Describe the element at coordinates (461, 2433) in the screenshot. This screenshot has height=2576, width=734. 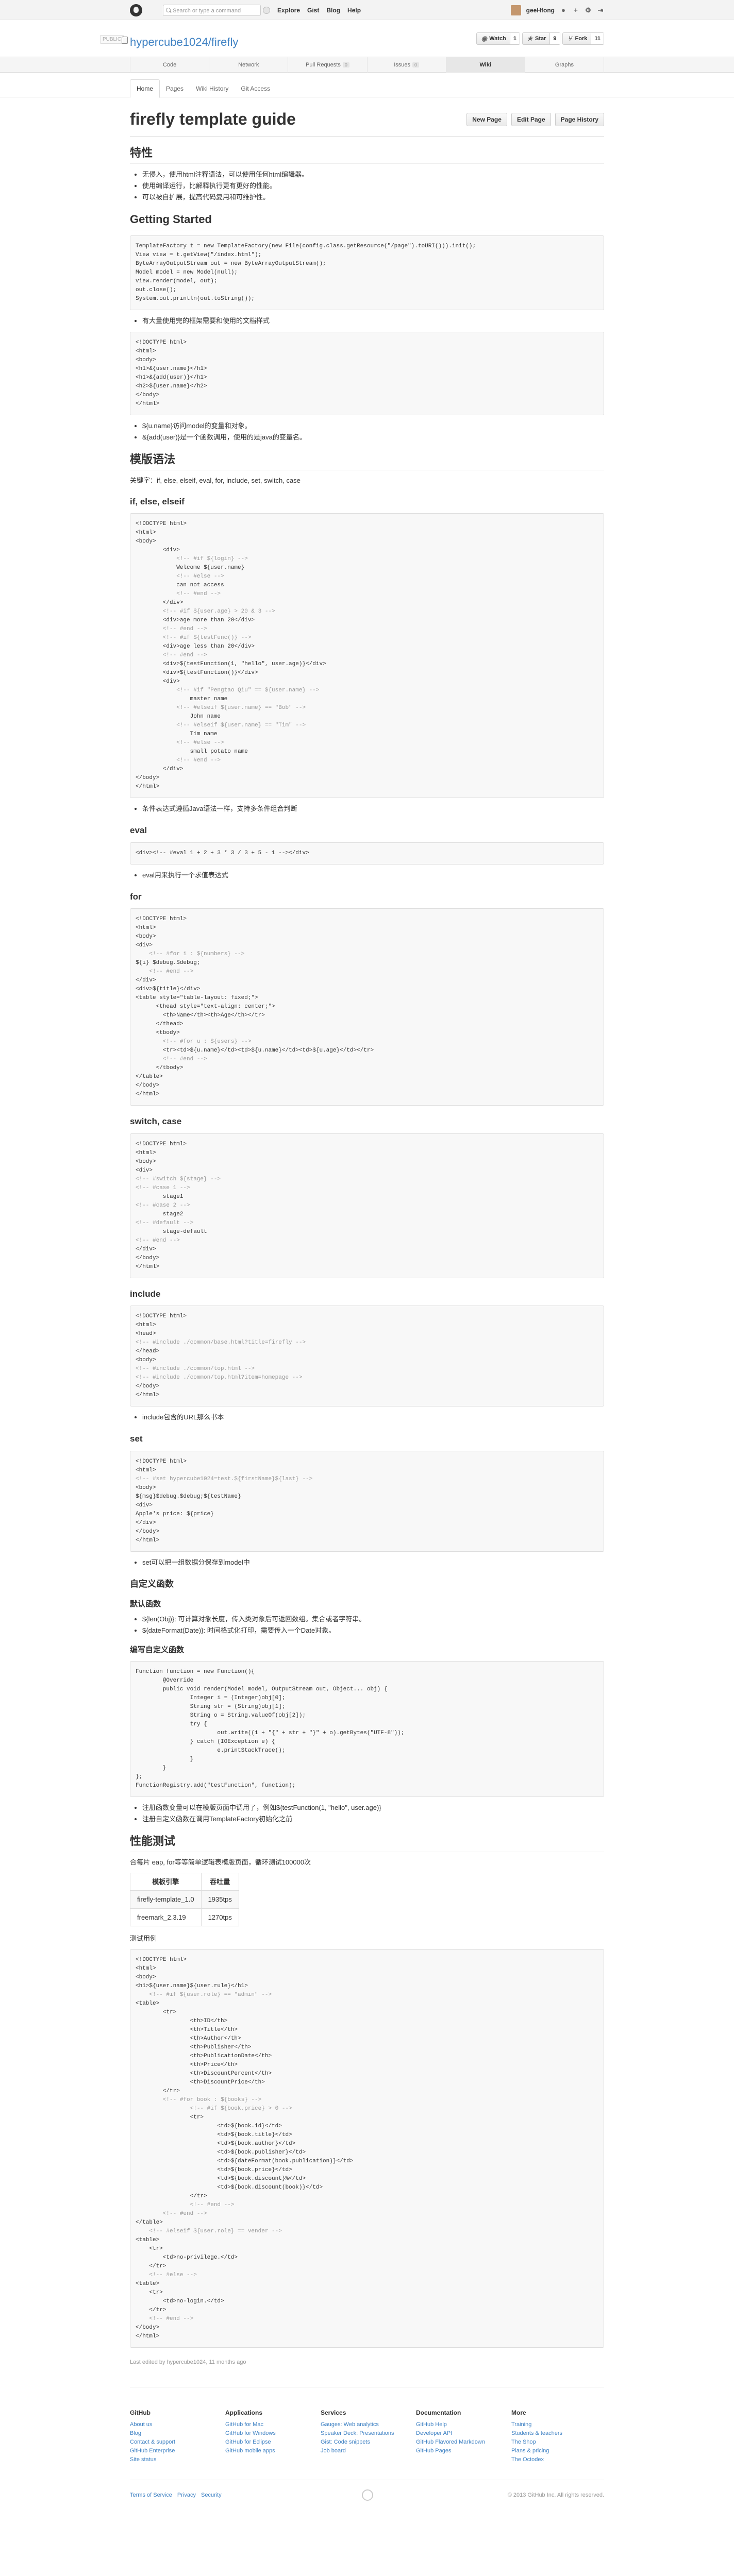
I see `footer-link: Developer API` at that location.